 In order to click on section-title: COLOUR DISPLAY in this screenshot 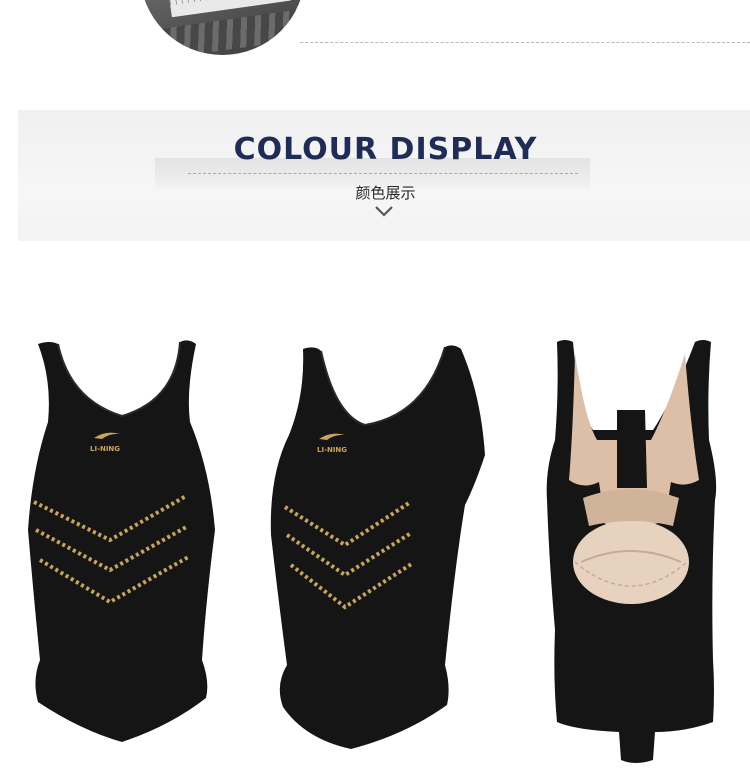, I will do `click(385, 149)`.